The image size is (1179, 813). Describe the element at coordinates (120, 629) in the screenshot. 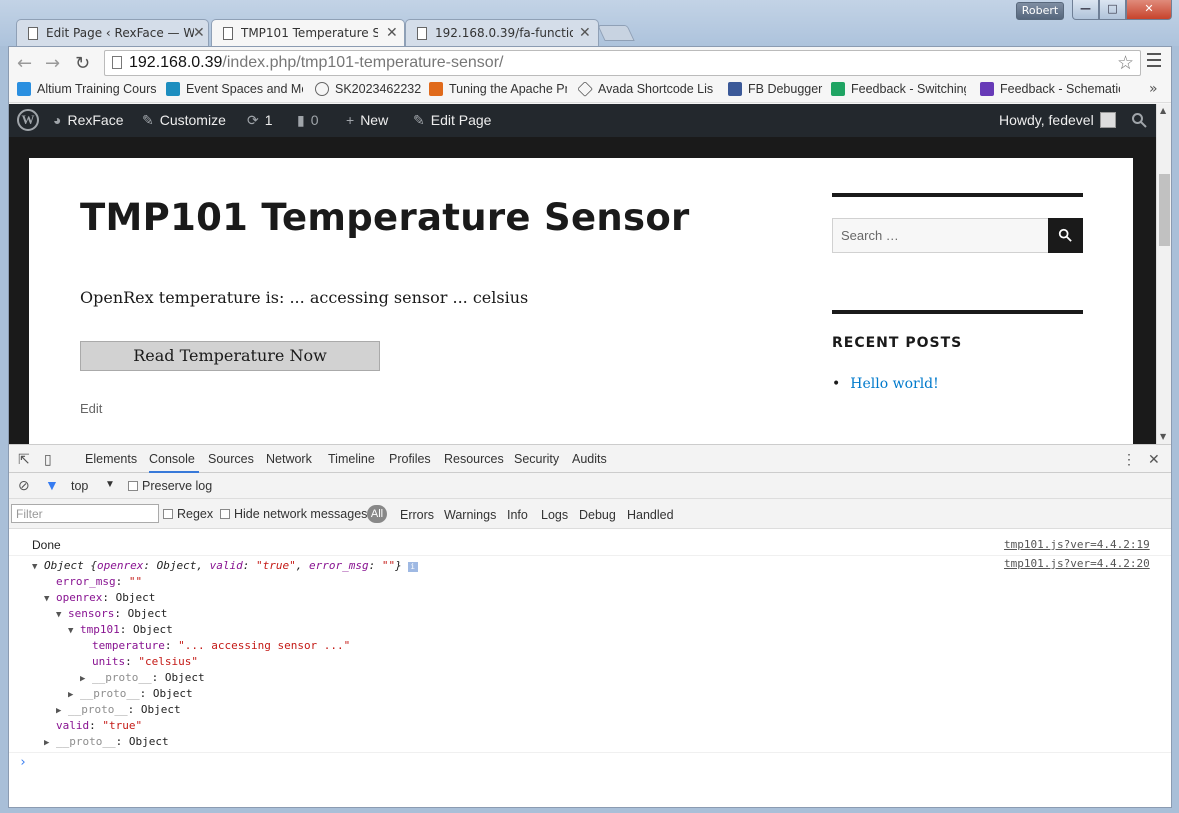

I see `prop-tmp101: ▼ tmp101: Object` at that location.